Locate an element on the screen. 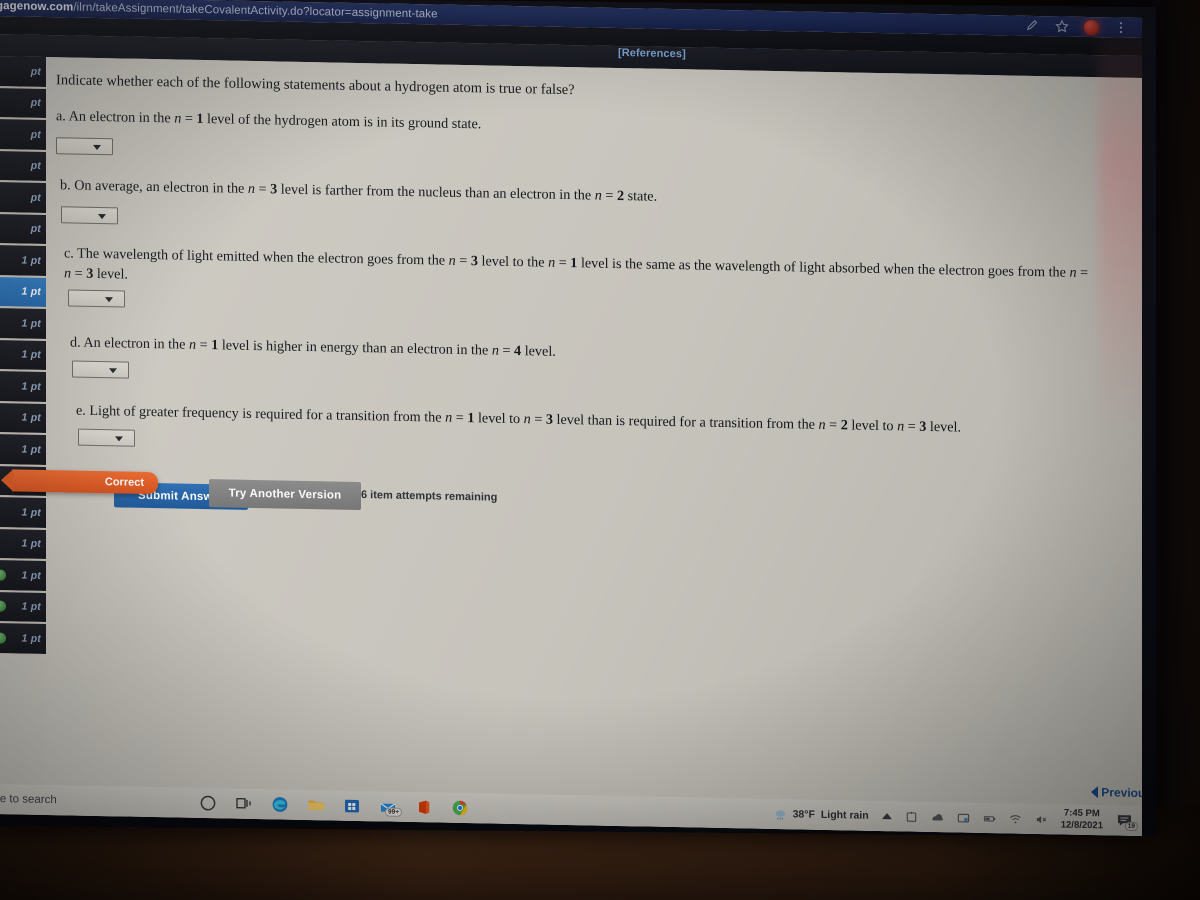 This screenshot has width=1200, height=900. taskbar-search-input: re to search is located at coordinates (28, 799).